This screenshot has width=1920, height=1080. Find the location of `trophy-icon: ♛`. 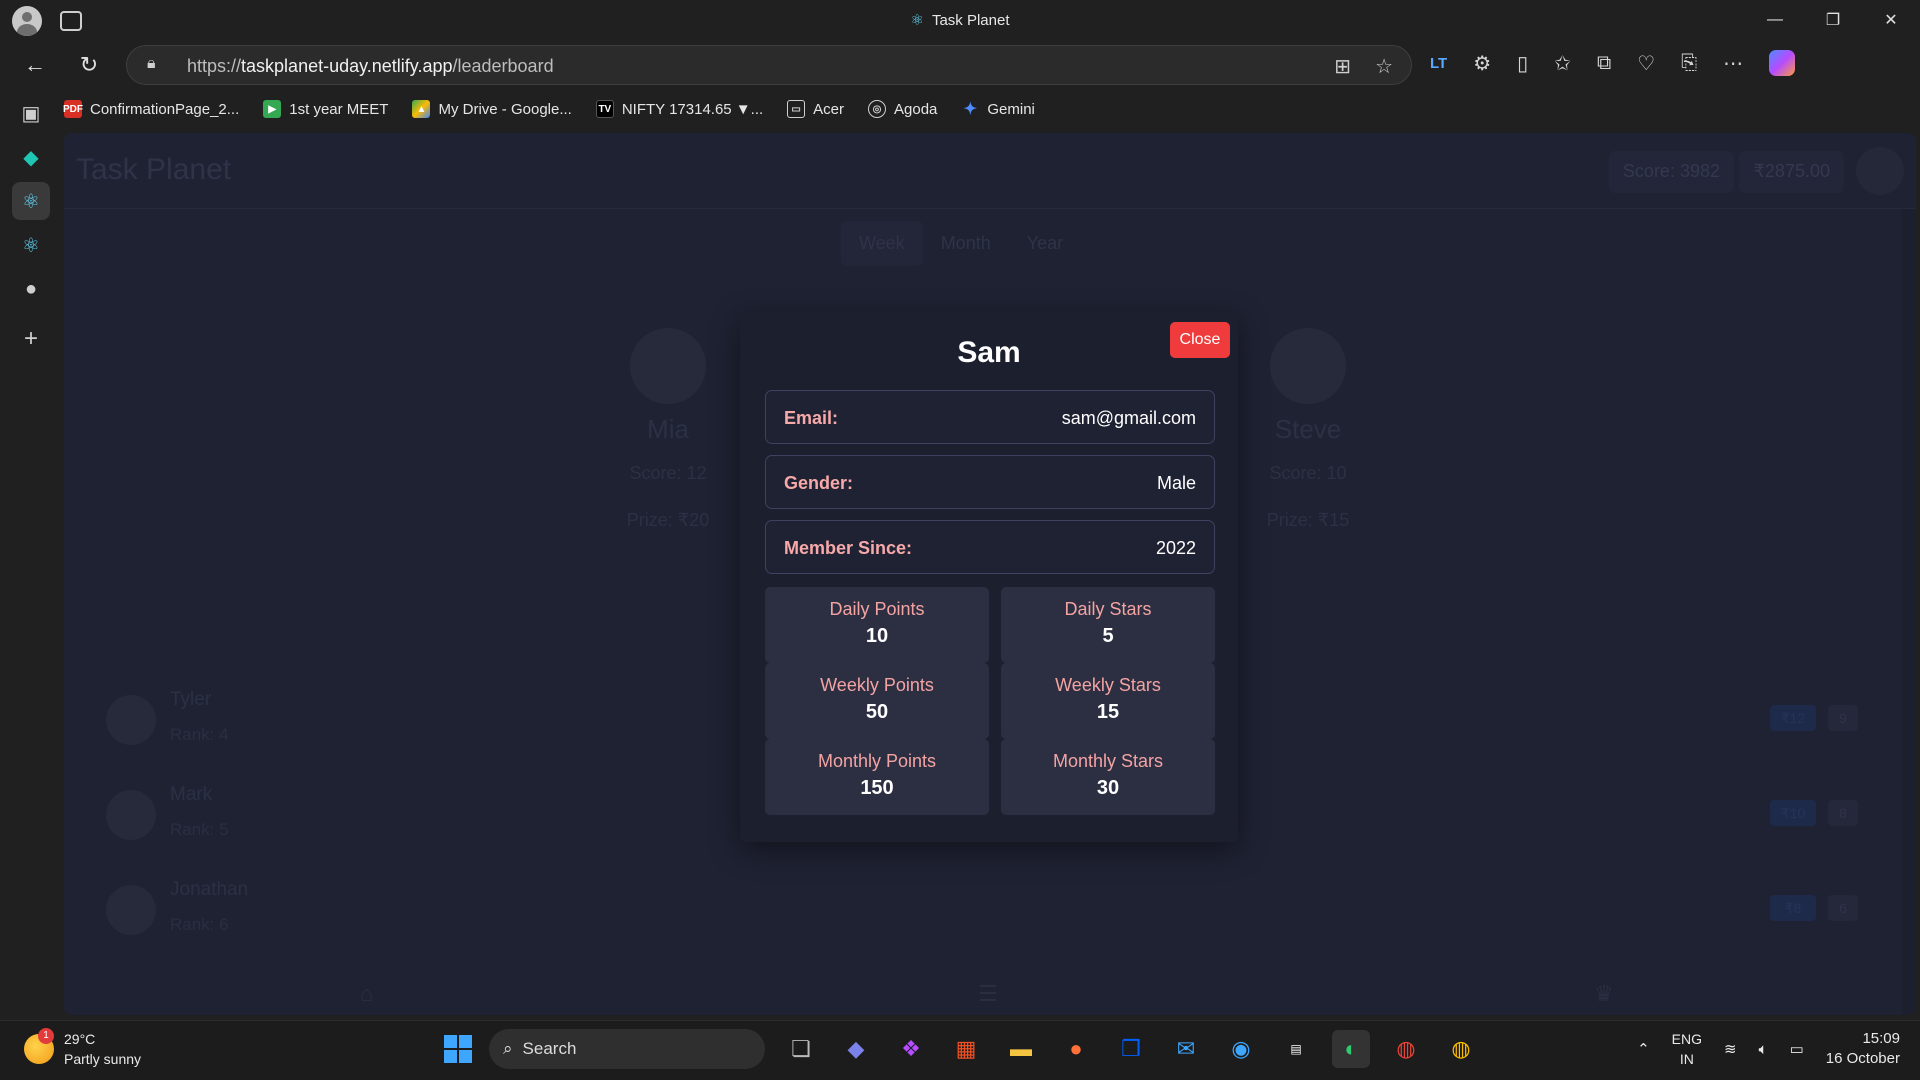

trophy-icon: ♛ is located at coordinates (1604, 994).